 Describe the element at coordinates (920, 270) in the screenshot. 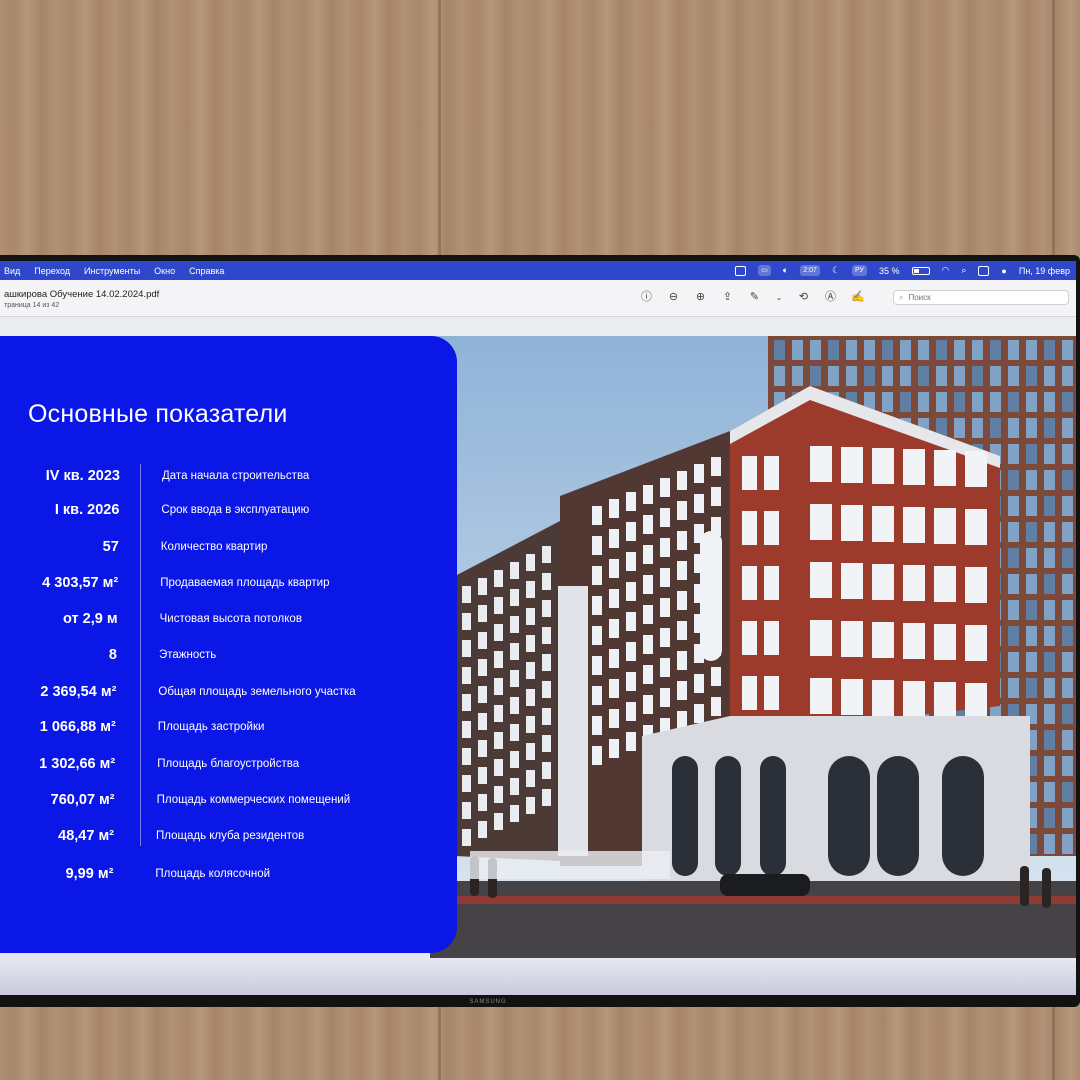

I see `battery-icon` at that location.